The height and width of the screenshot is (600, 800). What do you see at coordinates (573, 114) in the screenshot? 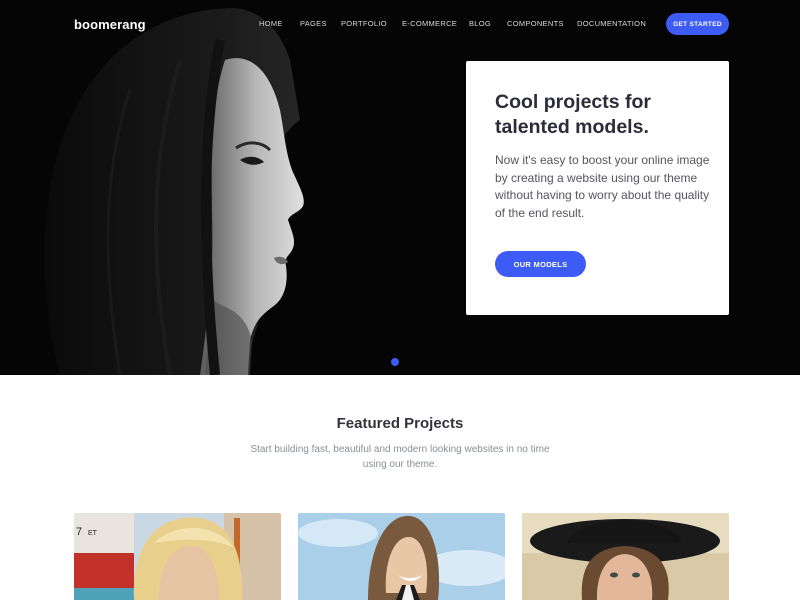
I see `hero-title: Cool projects for talented models.` at bounding box center [573, 114].